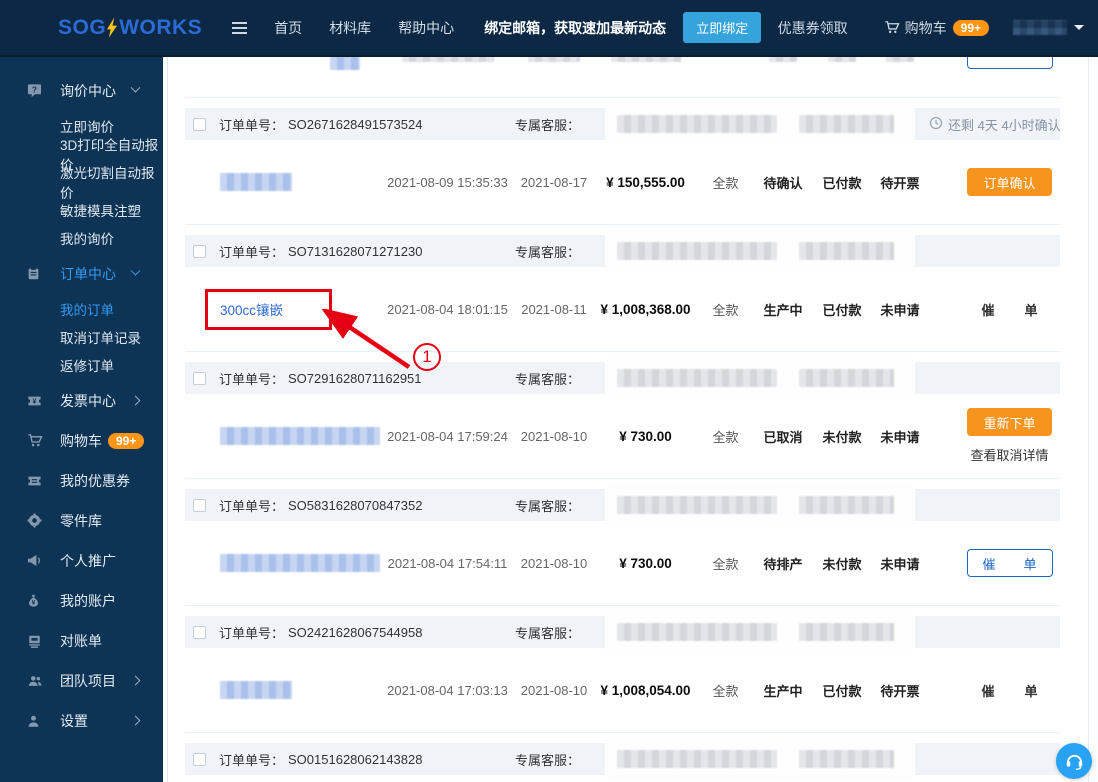 This screenshot has height=782, width=1098. What do you see at coordinates (81, 440) in the screenshot?
I see `sidebar-item-cart: 购物车 99+` at bounding box center [81, 440].